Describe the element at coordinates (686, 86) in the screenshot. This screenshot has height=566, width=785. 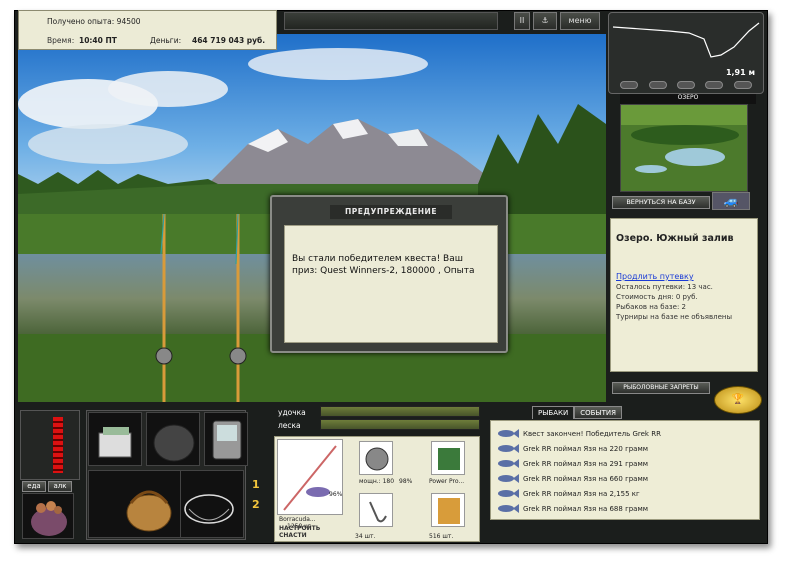
I see `map-controls` at that location.